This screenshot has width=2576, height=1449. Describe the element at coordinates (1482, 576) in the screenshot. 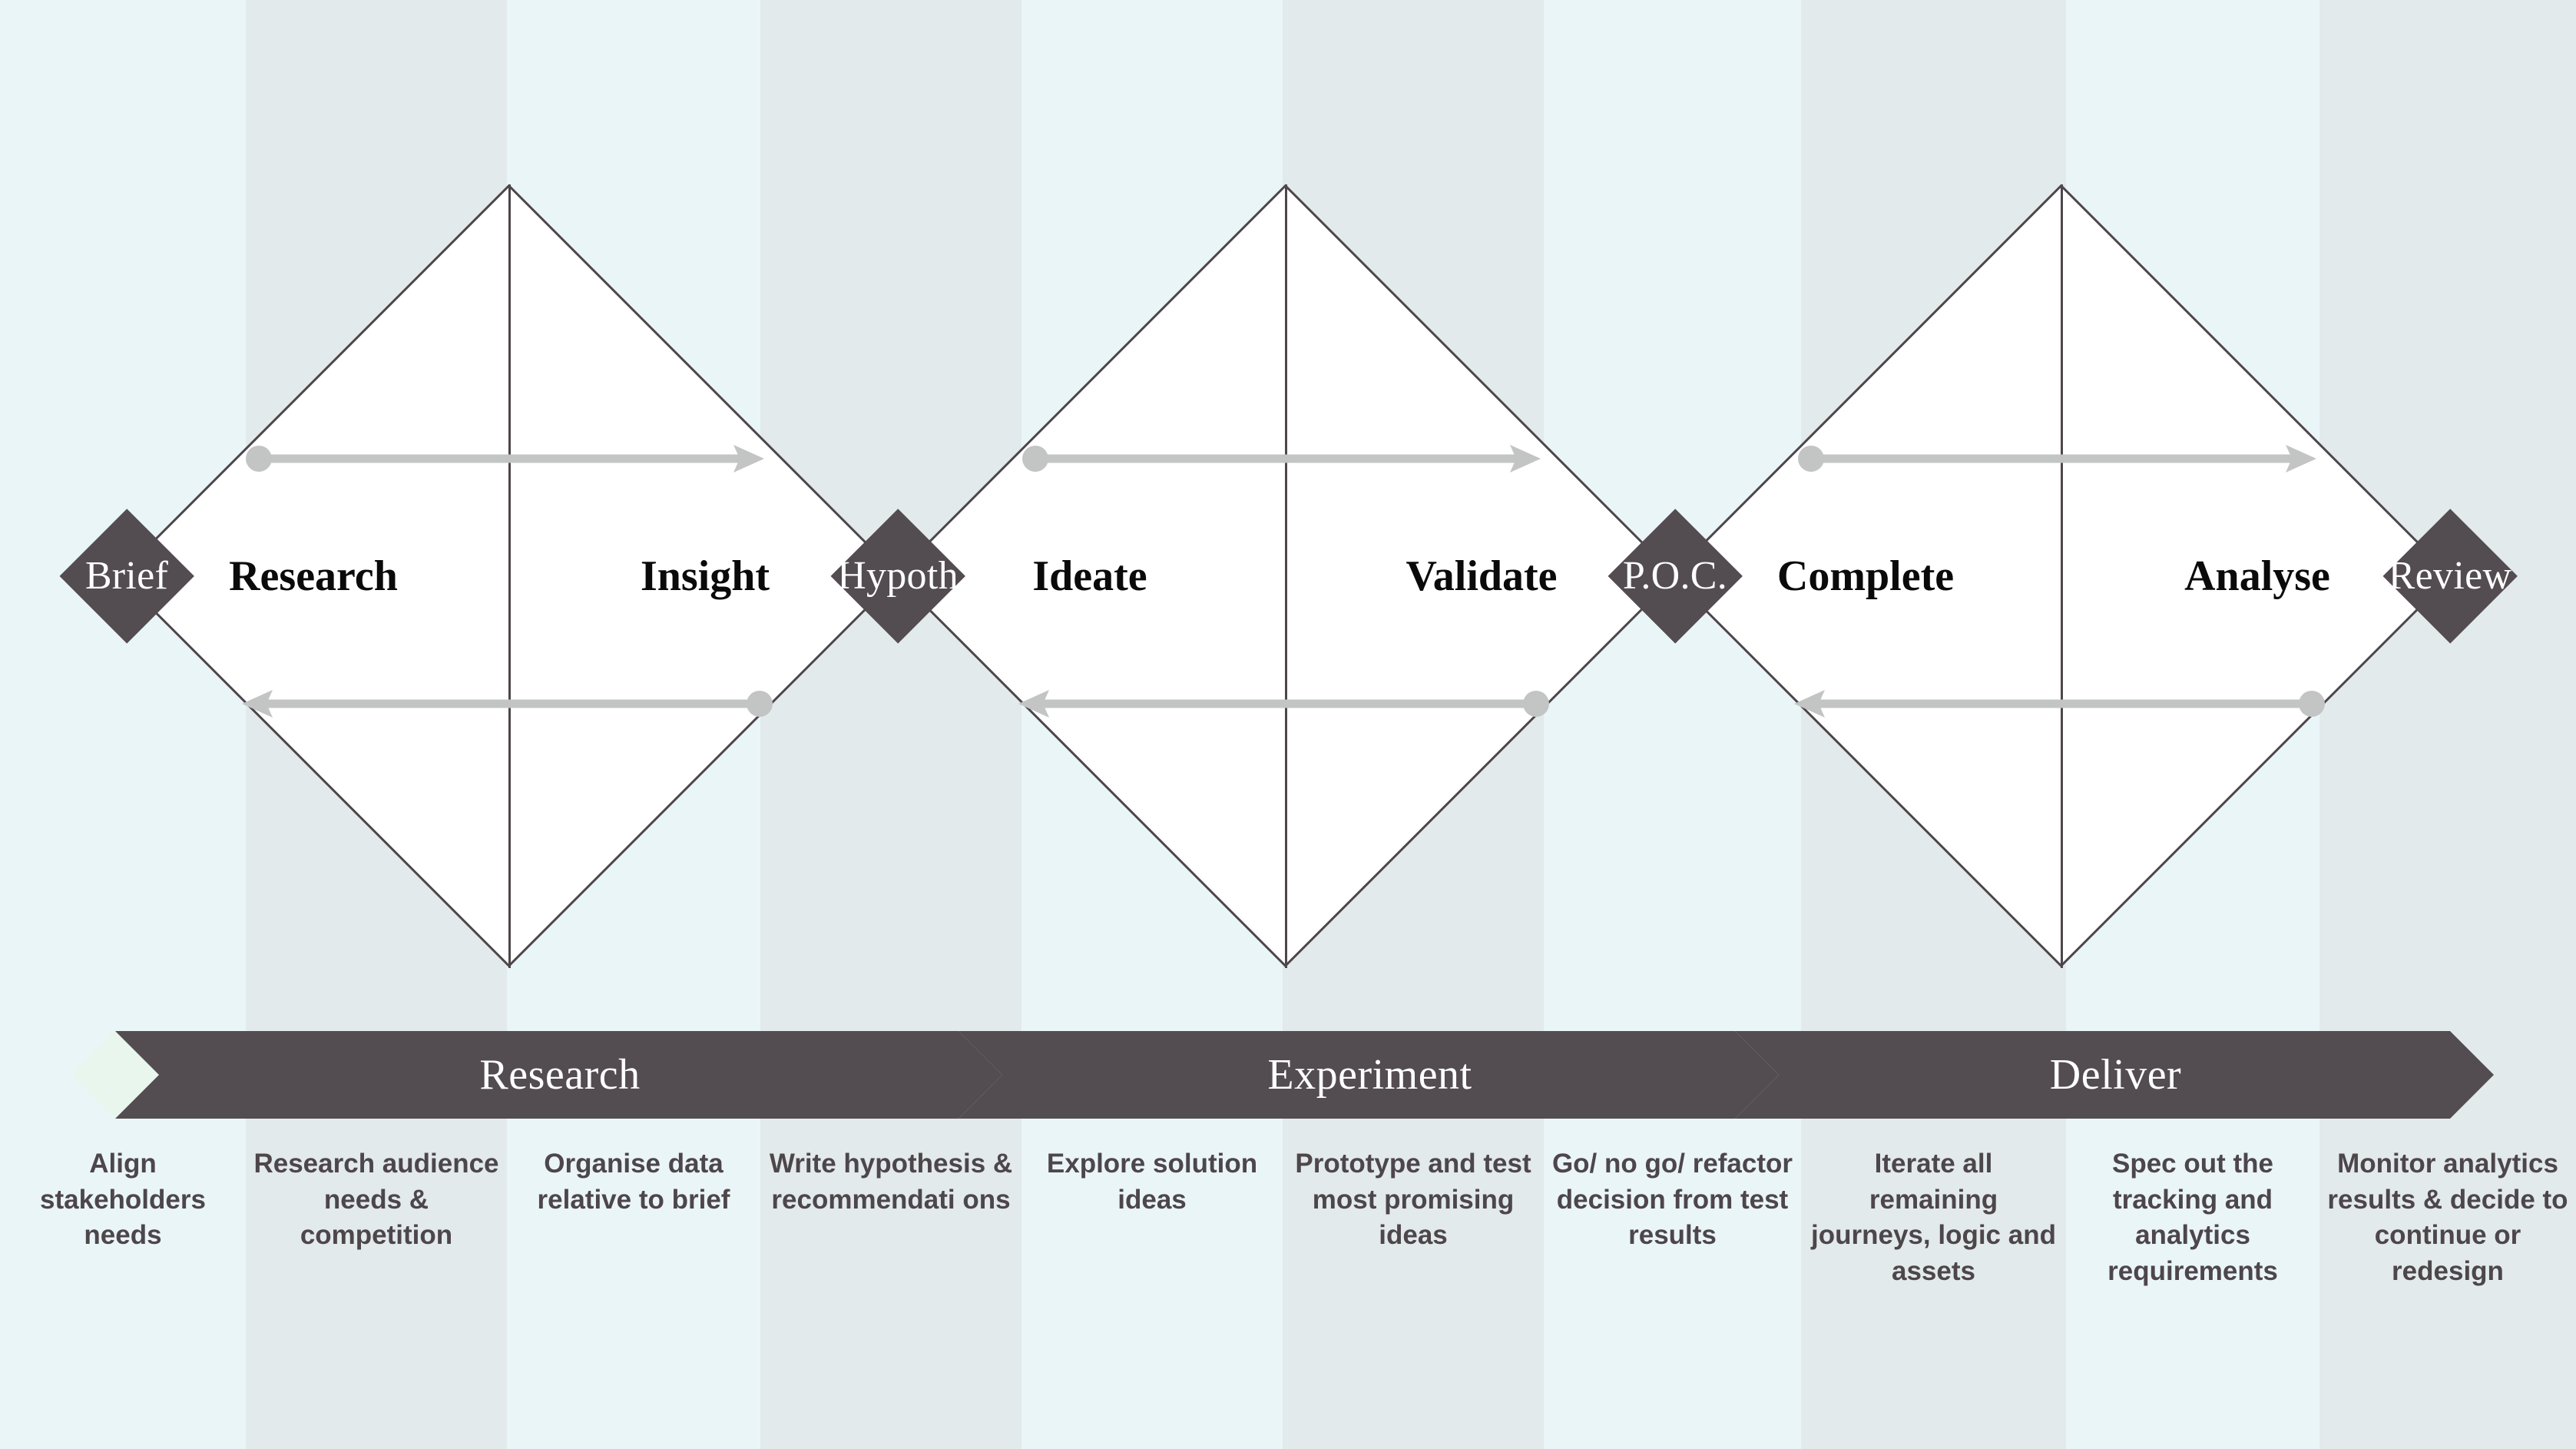

I see `phase-label-validate: Validate` at that location.